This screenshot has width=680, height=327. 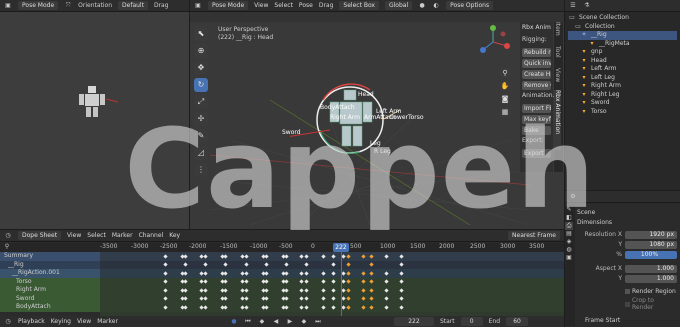 What do you see at coordinates (493, 42) in the screenshot?
I see `navigation-gizmo` at bounding box center [493, 42].